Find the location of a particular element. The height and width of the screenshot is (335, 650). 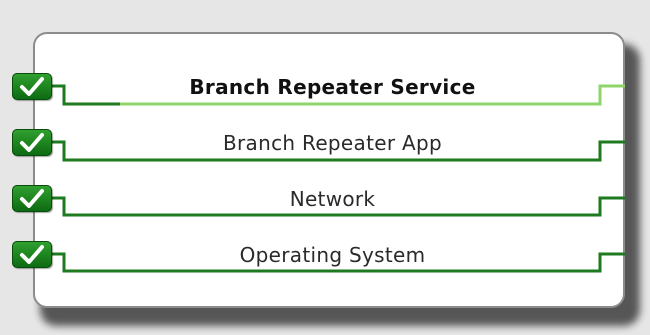

row-label-network: Network is located at coordinates (332, 199).